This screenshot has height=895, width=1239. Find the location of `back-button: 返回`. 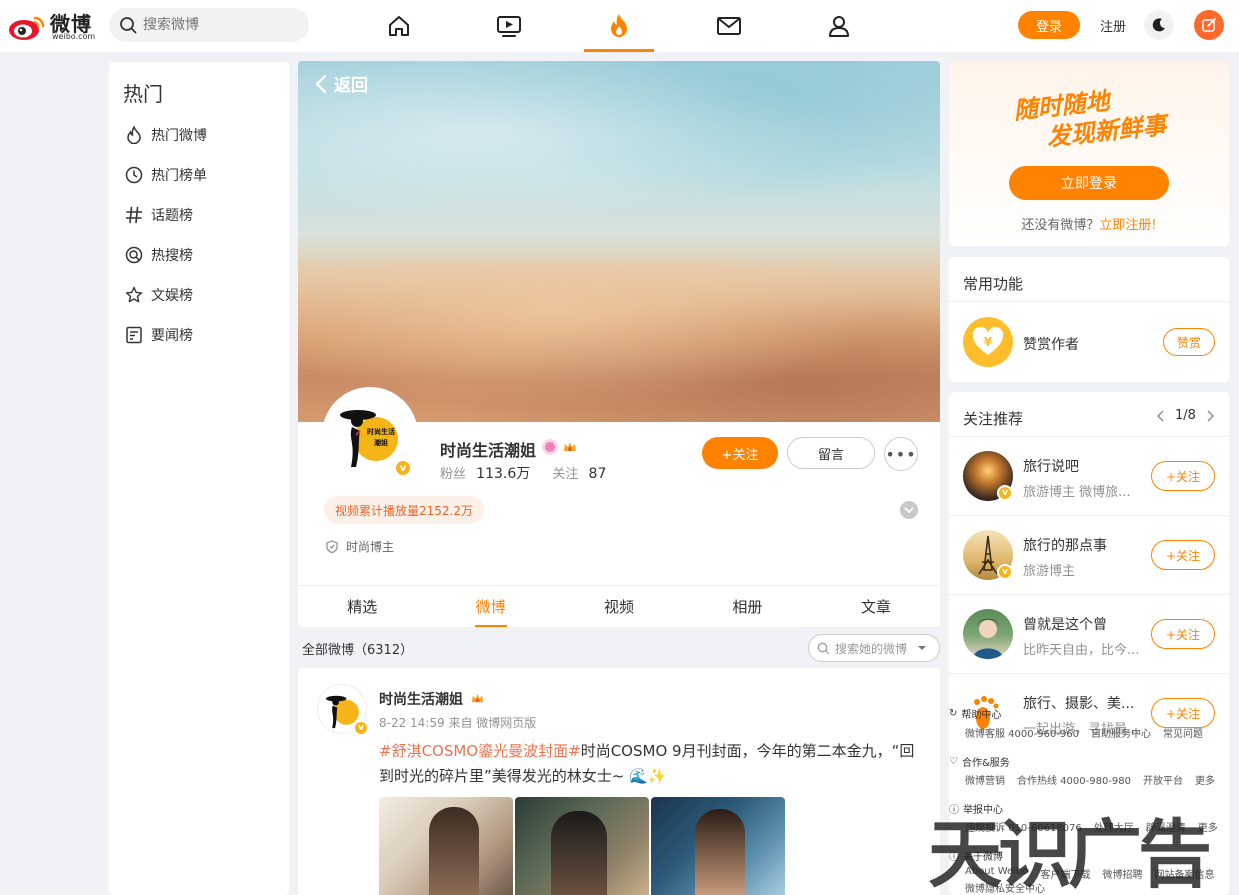

back-button: 返回 is located at coordinates (341, 83).